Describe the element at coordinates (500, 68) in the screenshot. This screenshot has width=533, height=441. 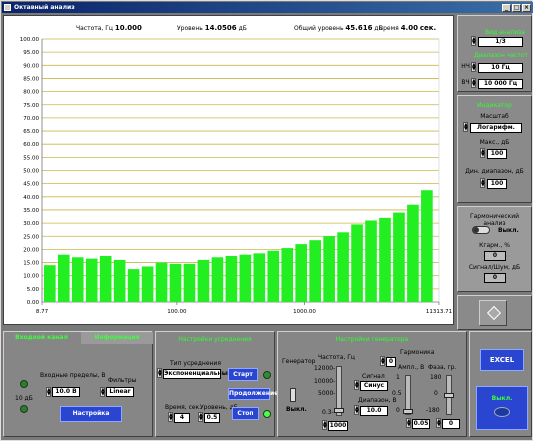
I see `low-field: 10 Гц` at that location.